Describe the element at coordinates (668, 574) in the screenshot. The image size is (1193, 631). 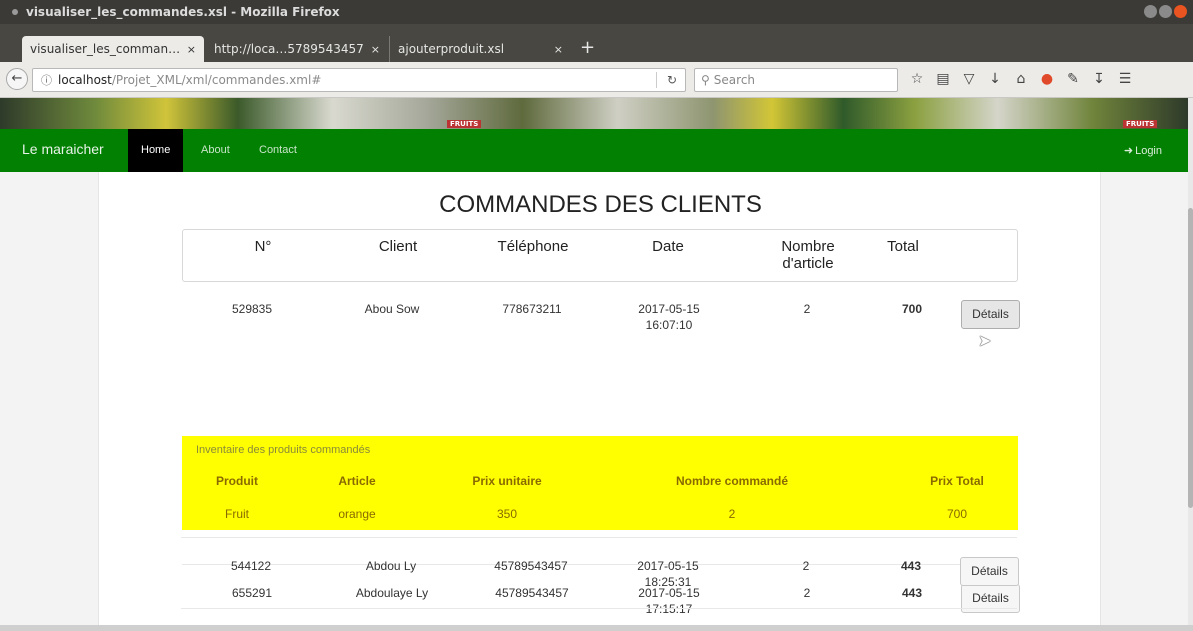
I see `order-datetime: 2017-05-15 18:25:31` at that location.